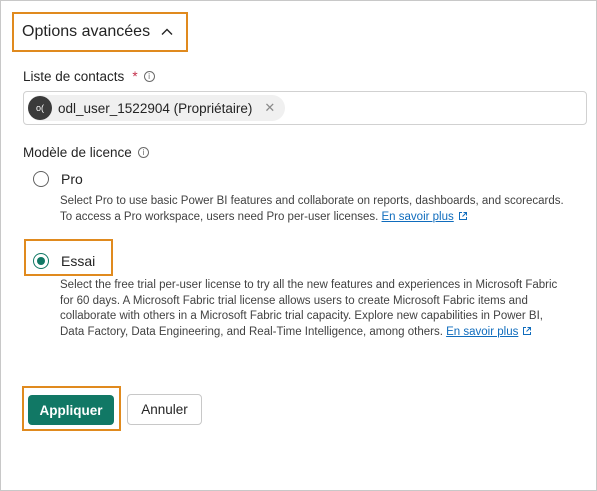  What do you see at coordinates (72, 179) in the screenshot?
I see `license-option-pro-label: Pro` at bounding box center [72, 179].